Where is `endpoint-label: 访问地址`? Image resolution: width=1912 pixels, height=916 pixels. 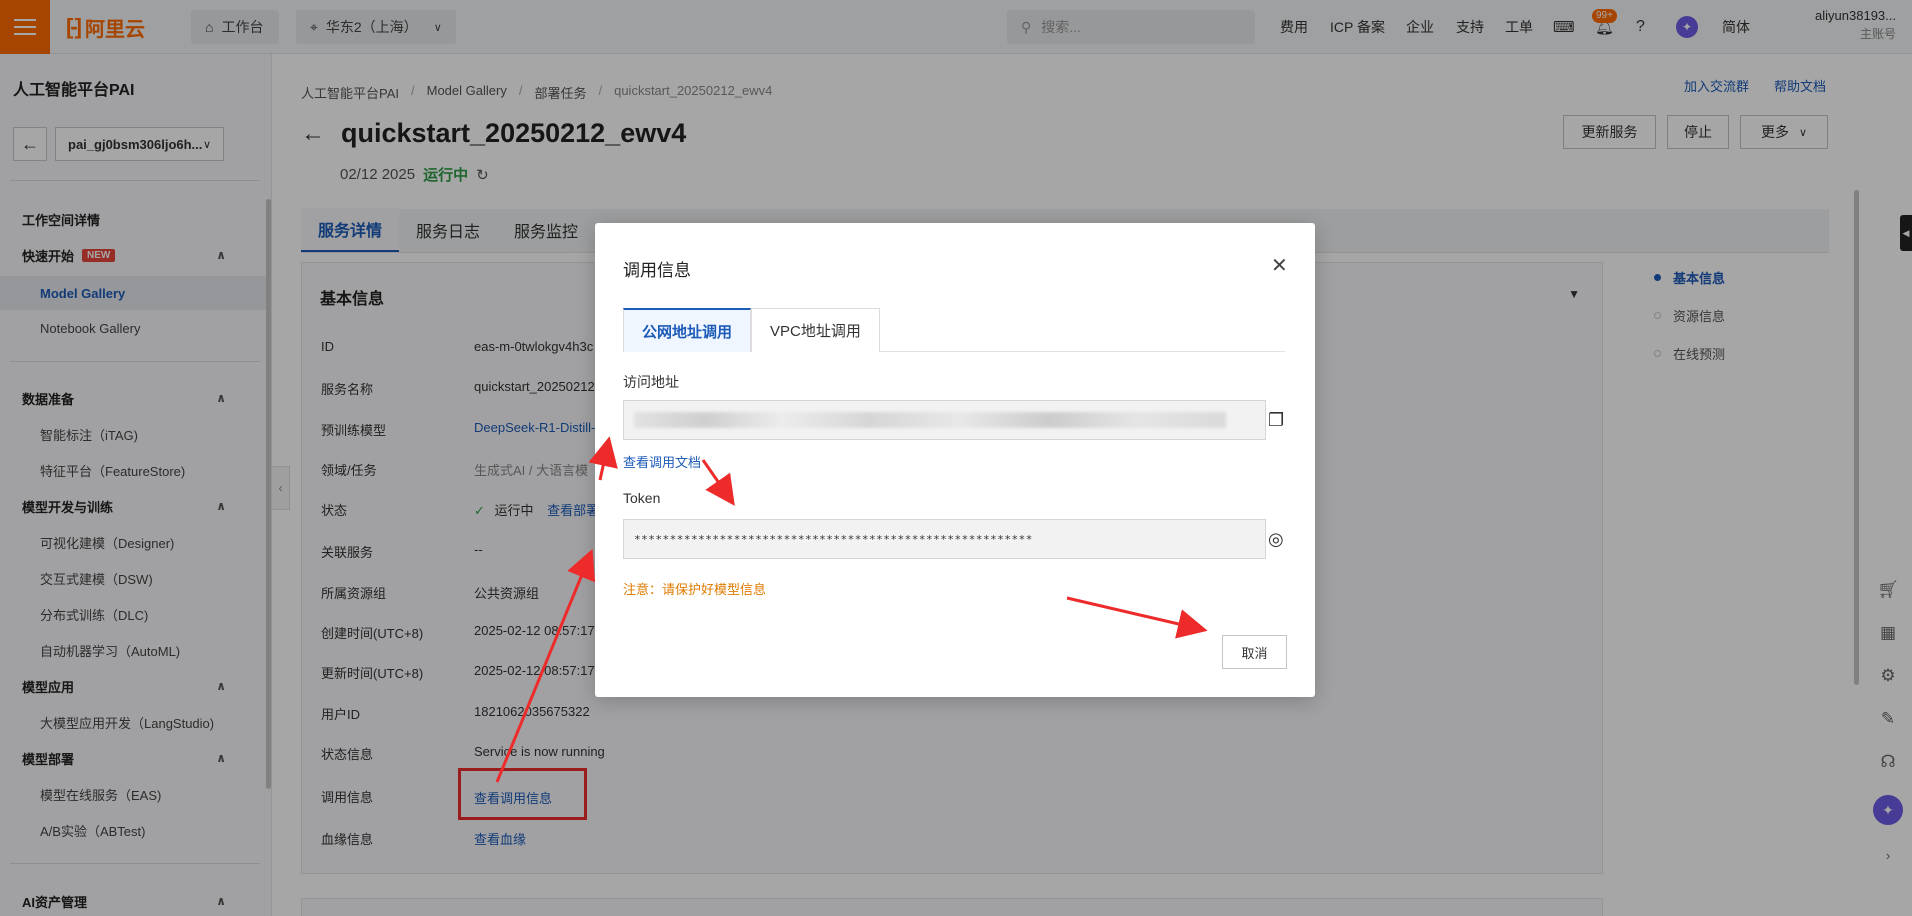
endpoint-label: 访问地址 is located at coordinates (651, 382).